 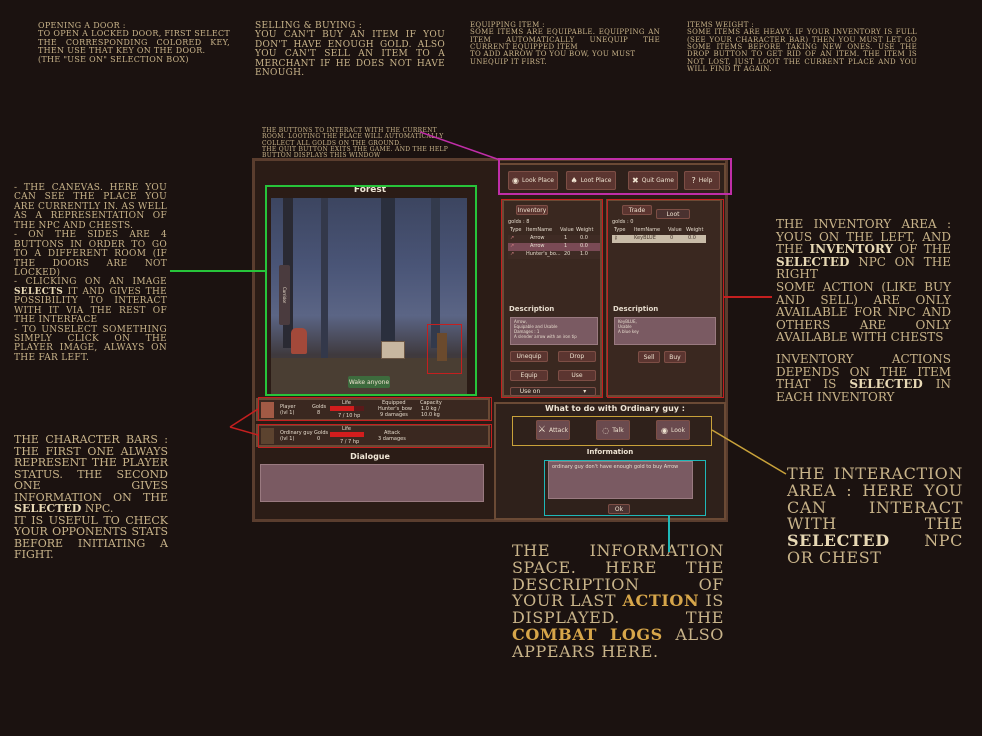 What do you see at coordinates (653, 180) in the screenshot?
I see `quit-game-button: ✖ Quit Game` at bounding box center [653, 180].